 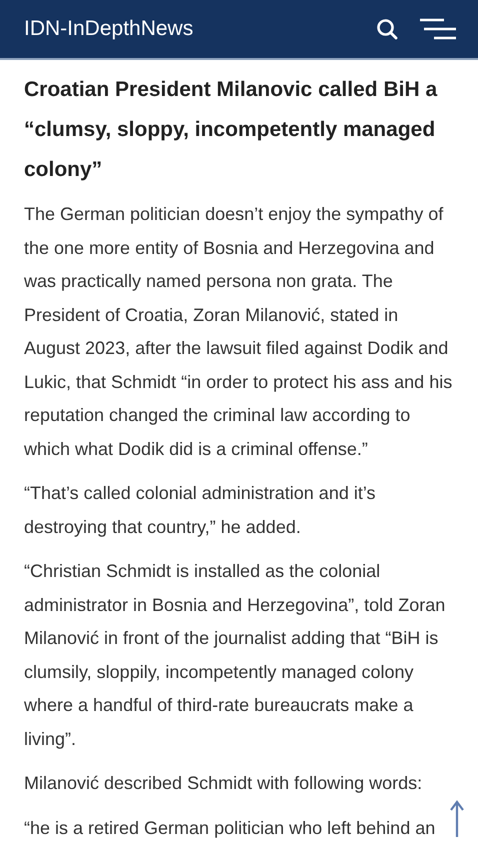 What do you see at coordinates (230, 828) in the screenshot?
I see `article-paragraph: “he is a retired German politician who left behind an` at bounding box center [230, 828].